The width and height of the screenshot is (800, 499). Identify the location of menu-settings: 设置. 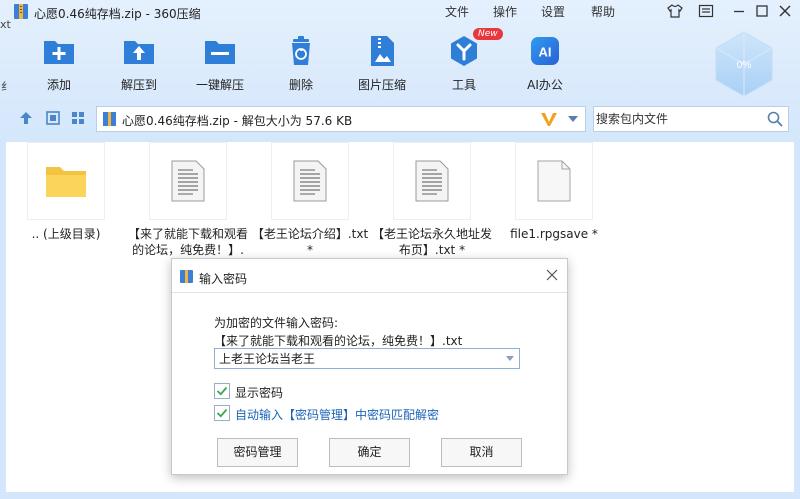
(553, 11).